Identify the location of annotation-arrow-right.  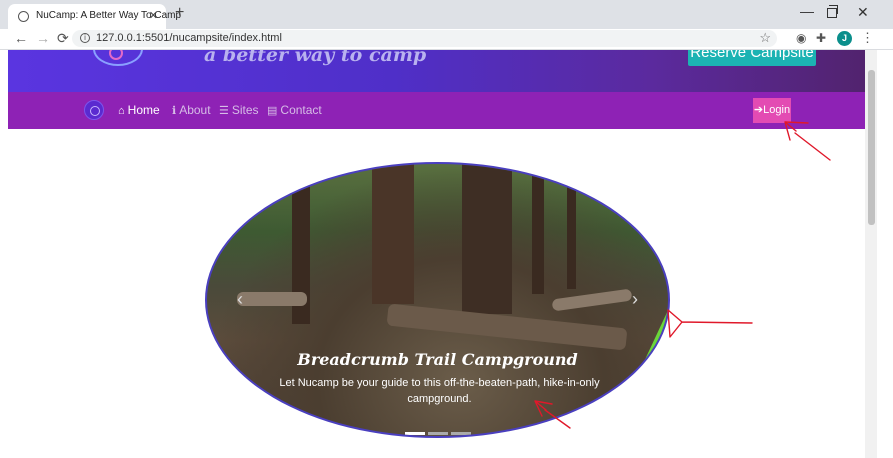
(710, 323).